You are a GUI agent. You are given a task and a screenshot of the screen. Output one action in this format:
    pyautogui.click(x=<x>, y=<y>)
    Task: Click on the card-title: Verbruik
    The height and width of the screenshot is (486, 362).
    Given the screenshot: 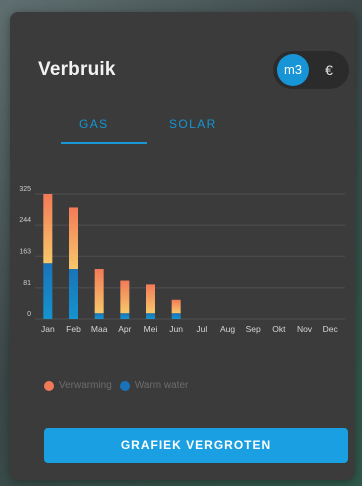 What is the action you would take?
    pyautogui.click(x=77, y=69)
    